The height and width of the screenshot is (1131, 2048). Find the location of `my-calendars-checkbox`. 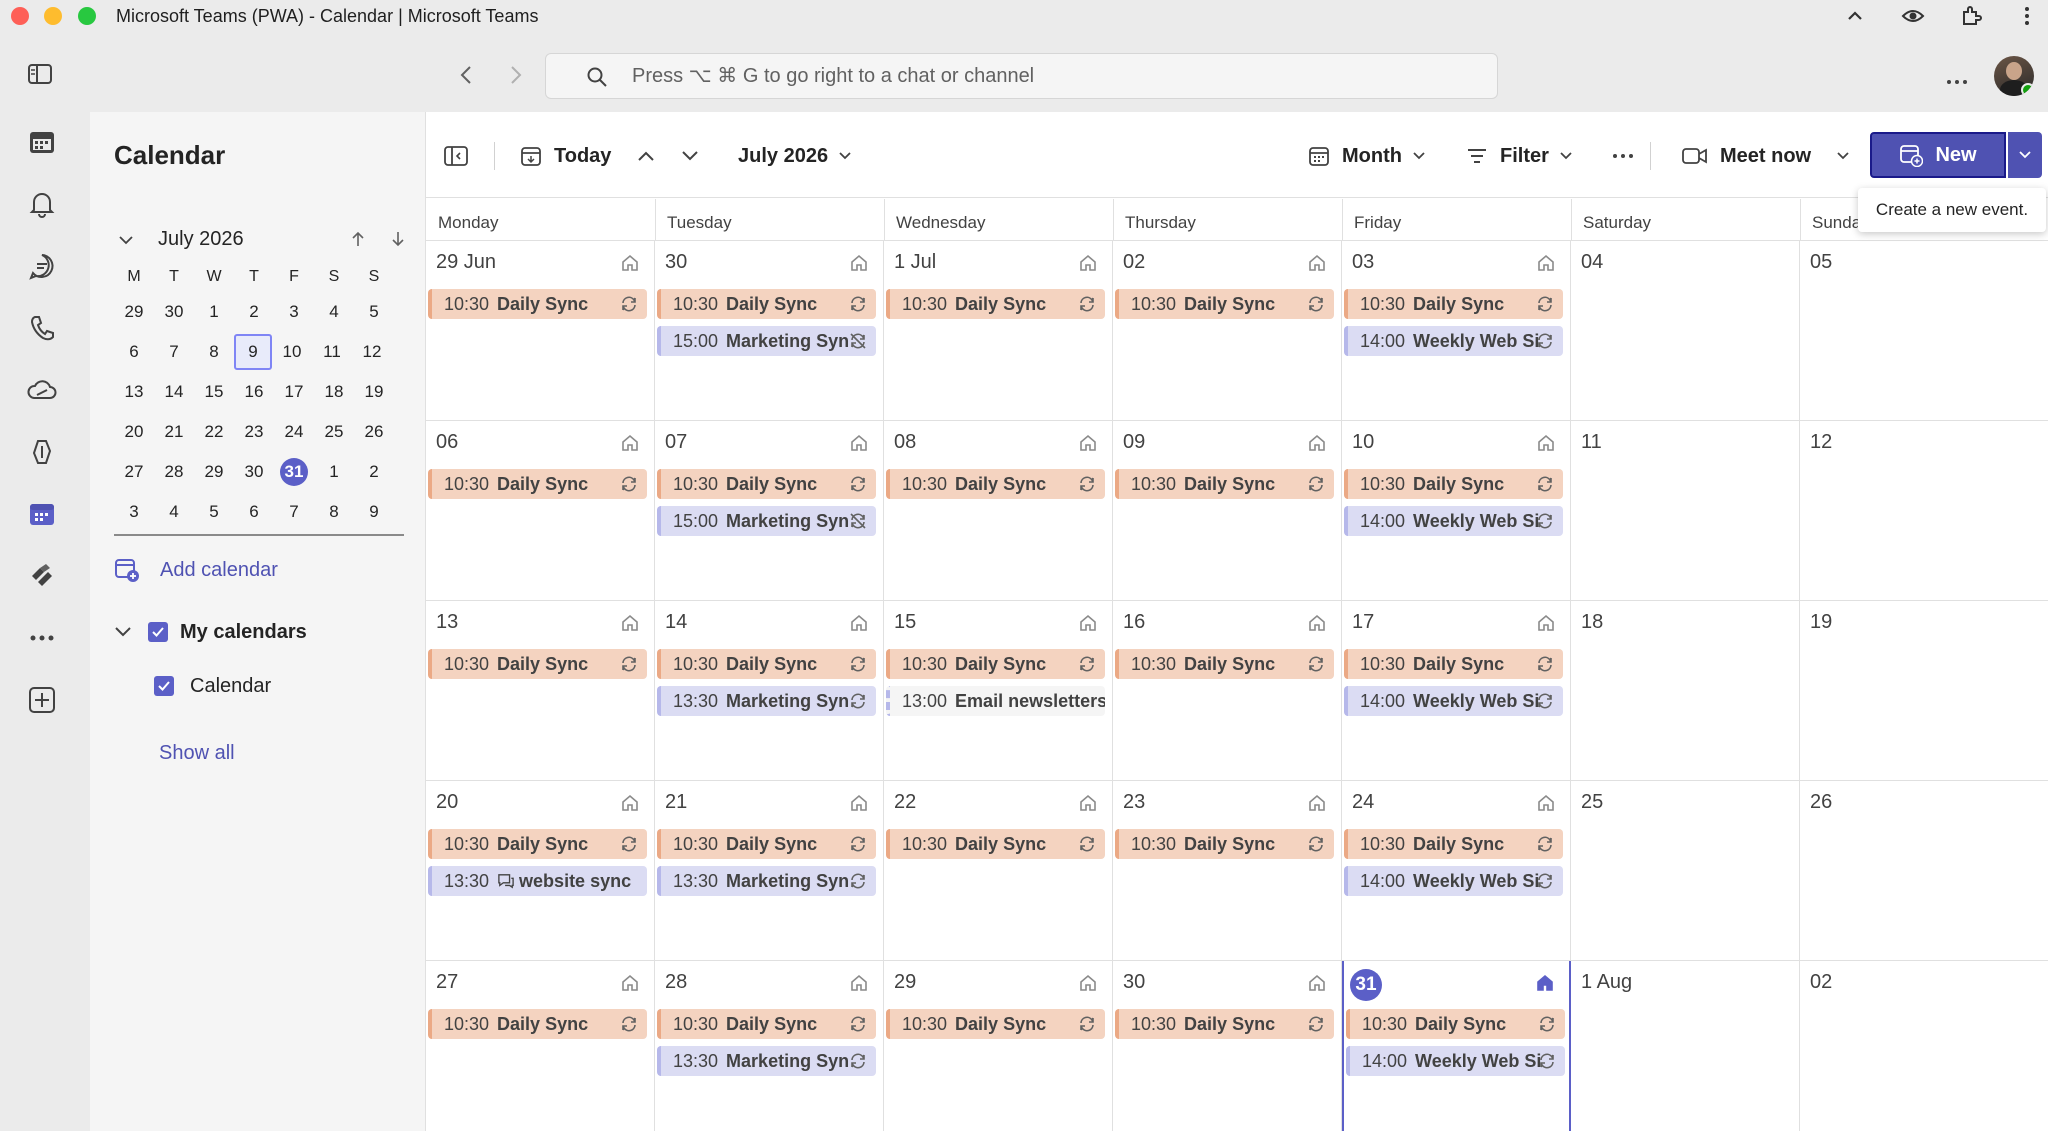

my-calendars-checkbox is located at coordinates (158, 632).